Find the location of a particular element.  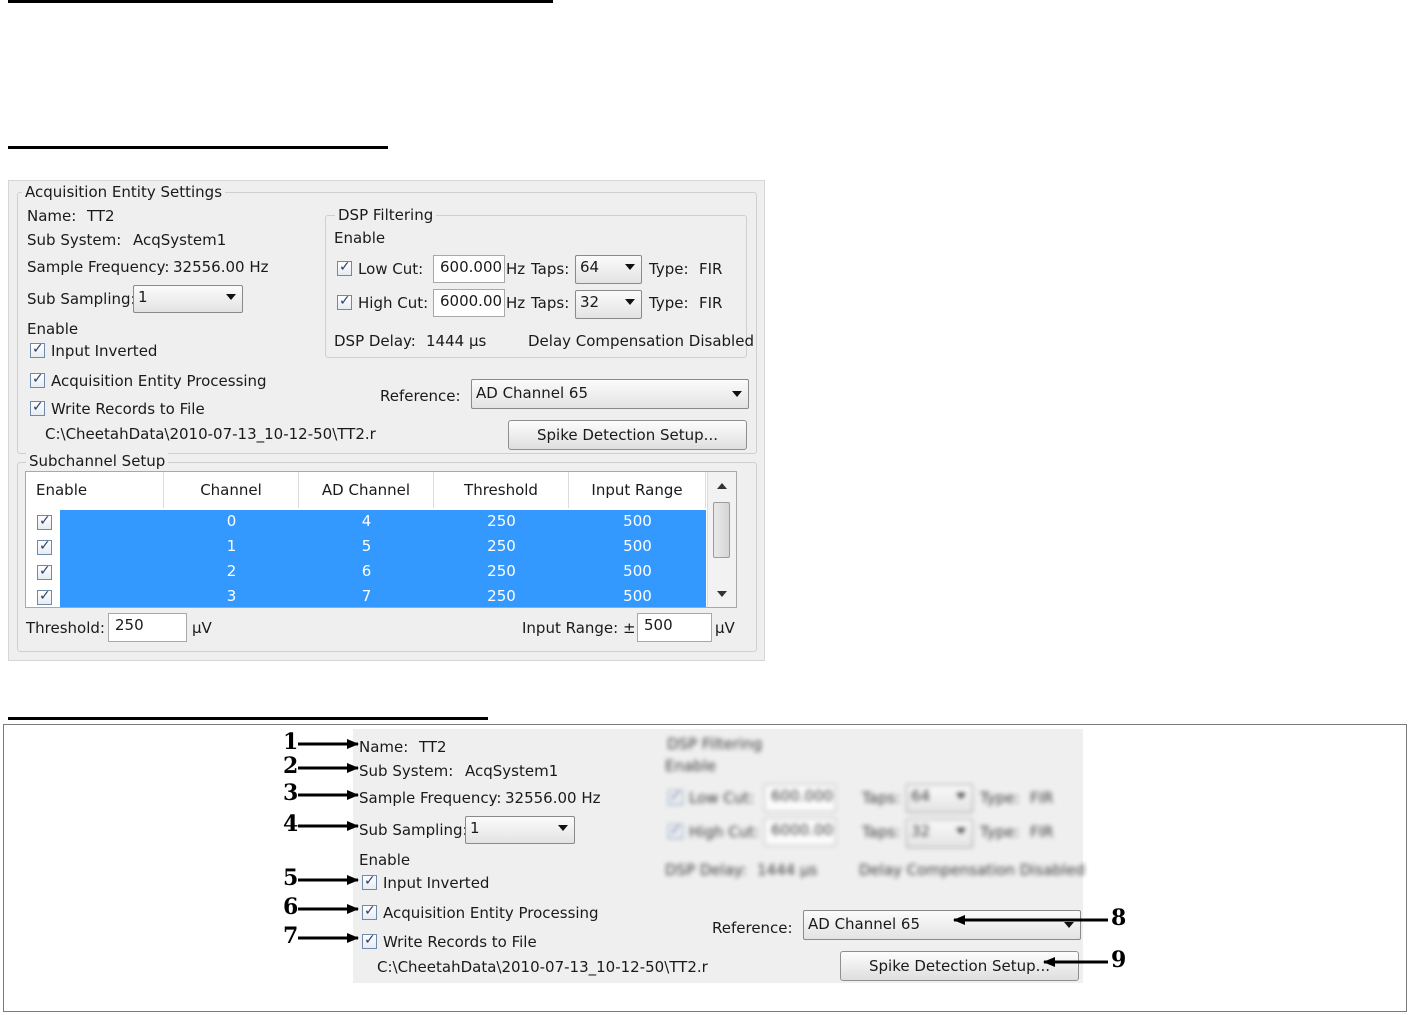

scroll-down-icon is located at coordinates (722, 594).